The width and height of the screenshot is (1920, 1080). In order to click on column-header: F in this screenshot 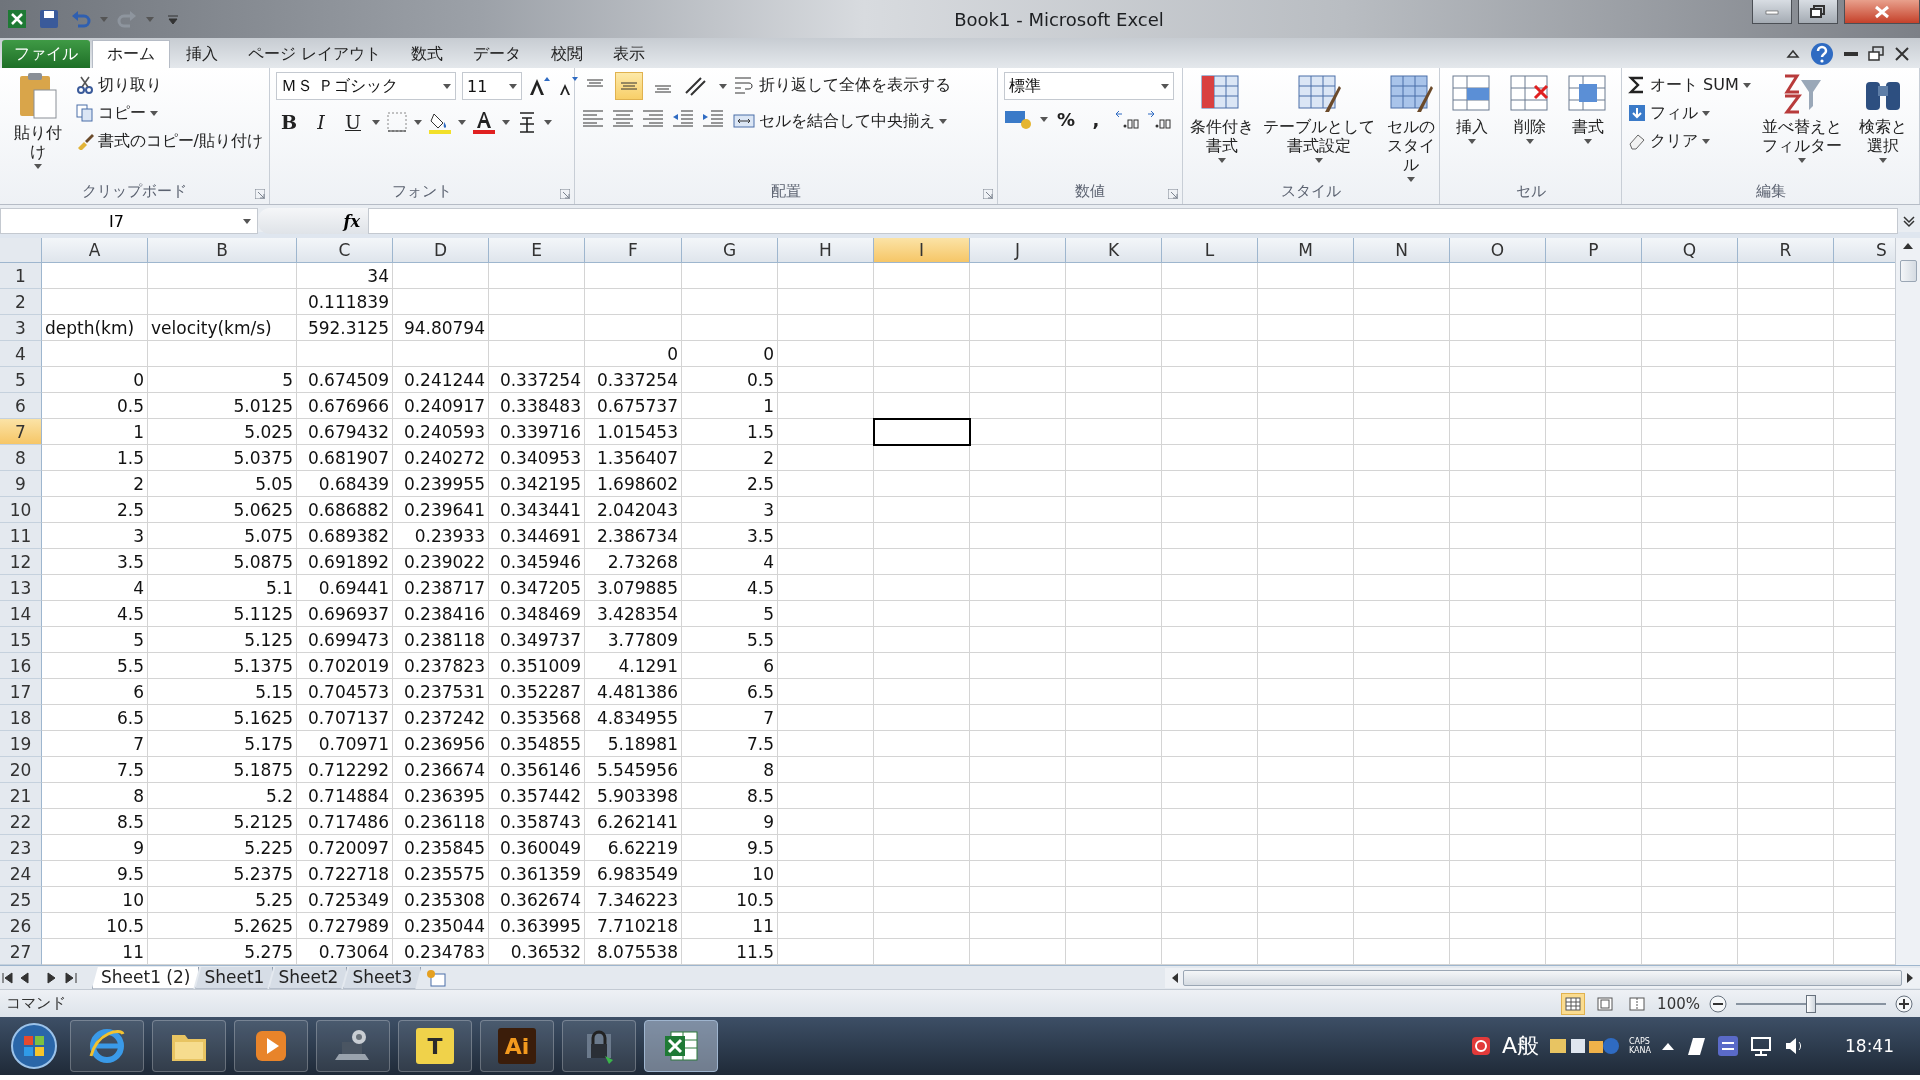, I will do `click(633, 250)`.